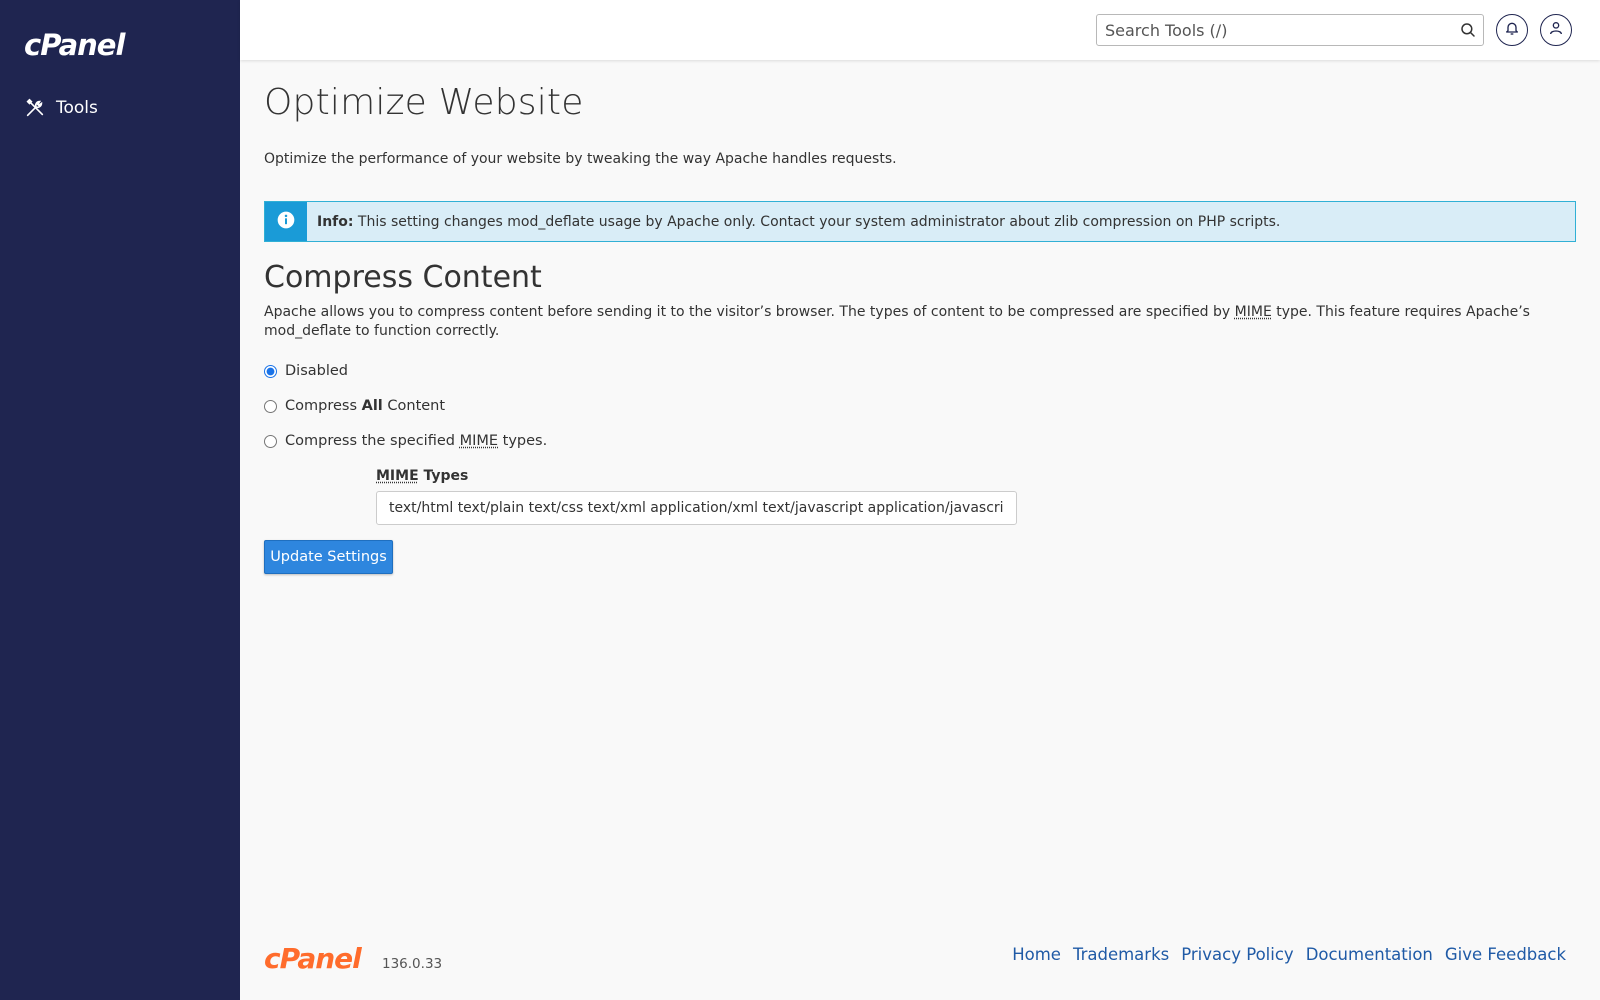  I want to click on info-icon-panel, so click(286, 221).